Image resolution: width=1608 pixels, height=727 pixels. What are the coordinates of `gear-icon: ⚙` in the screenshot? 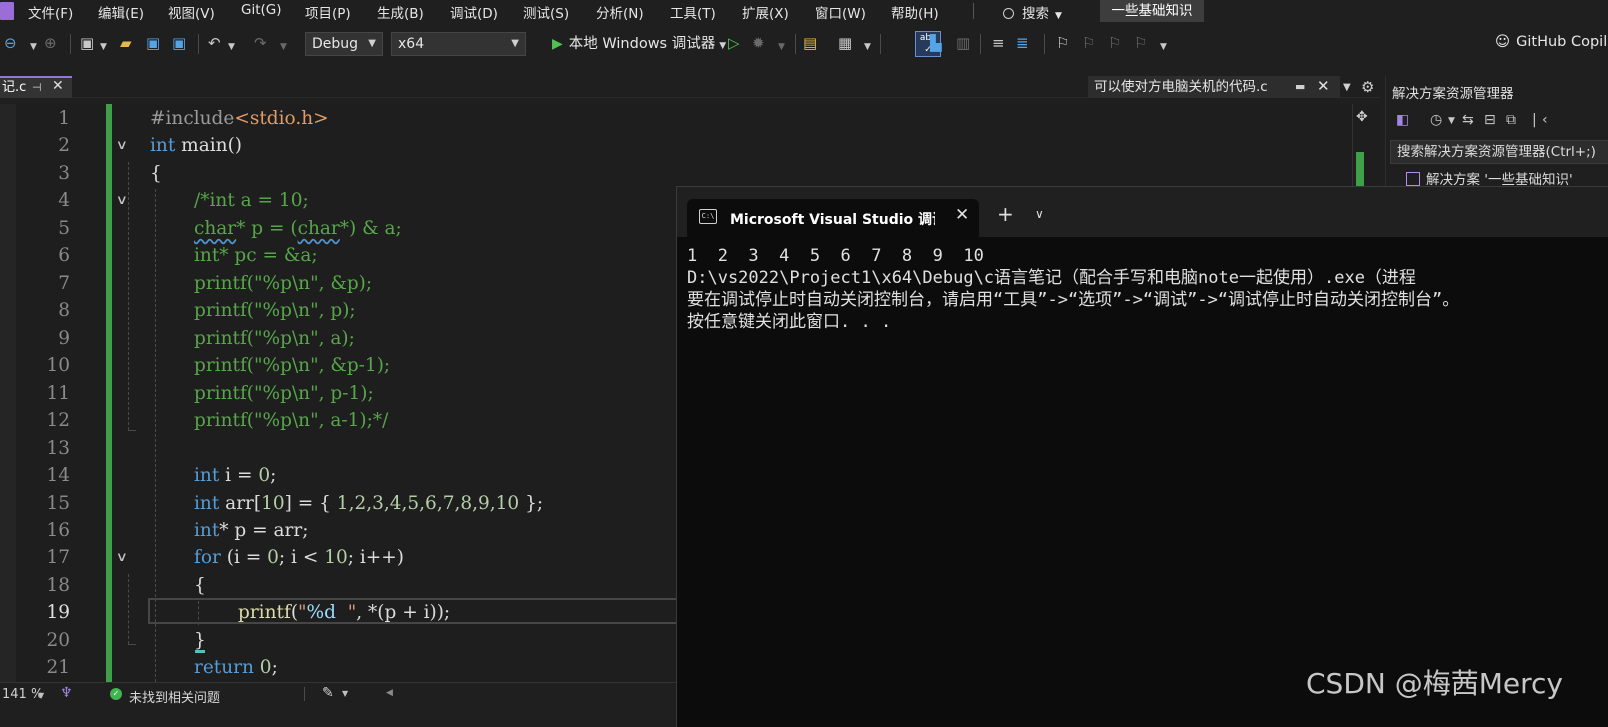 It's located at (1367, 87).